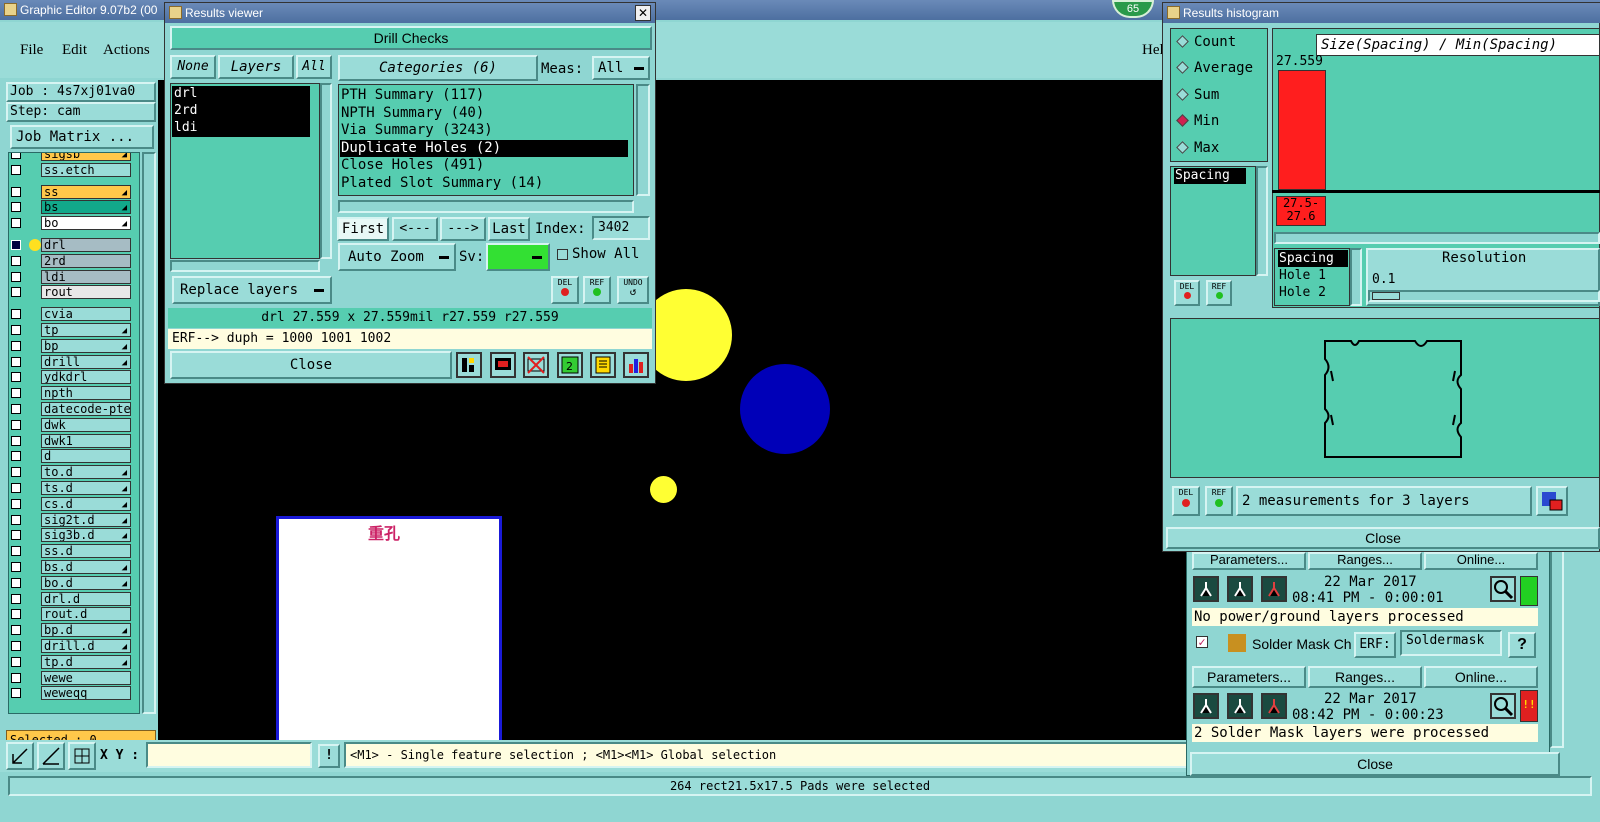  Describe the element at coordinates (486, 206) in the screenshot. I see `categories-hscrollbar` at that location.